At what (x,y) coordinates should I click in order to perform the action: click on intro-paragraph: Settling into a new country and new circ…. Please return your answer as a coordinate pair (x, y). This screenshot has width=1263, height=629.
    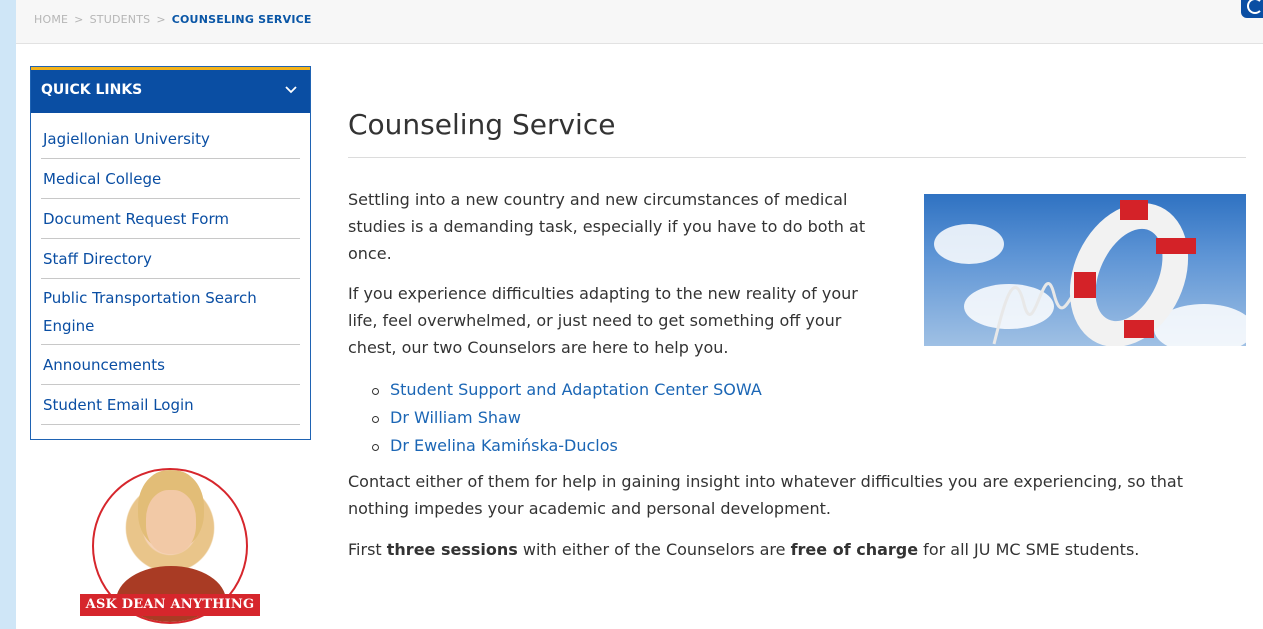
    Looking at the image, I should click on (607, 226).